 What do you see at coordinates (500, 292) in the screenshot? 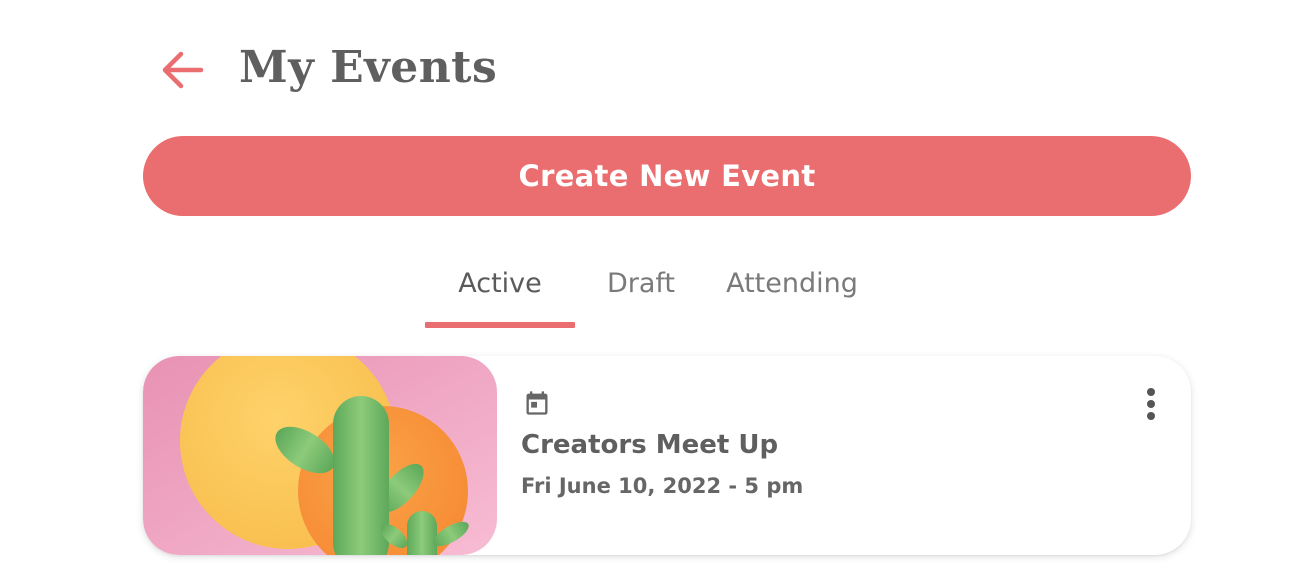
I see `tab-active: Active` at bounding box center [500, 292].